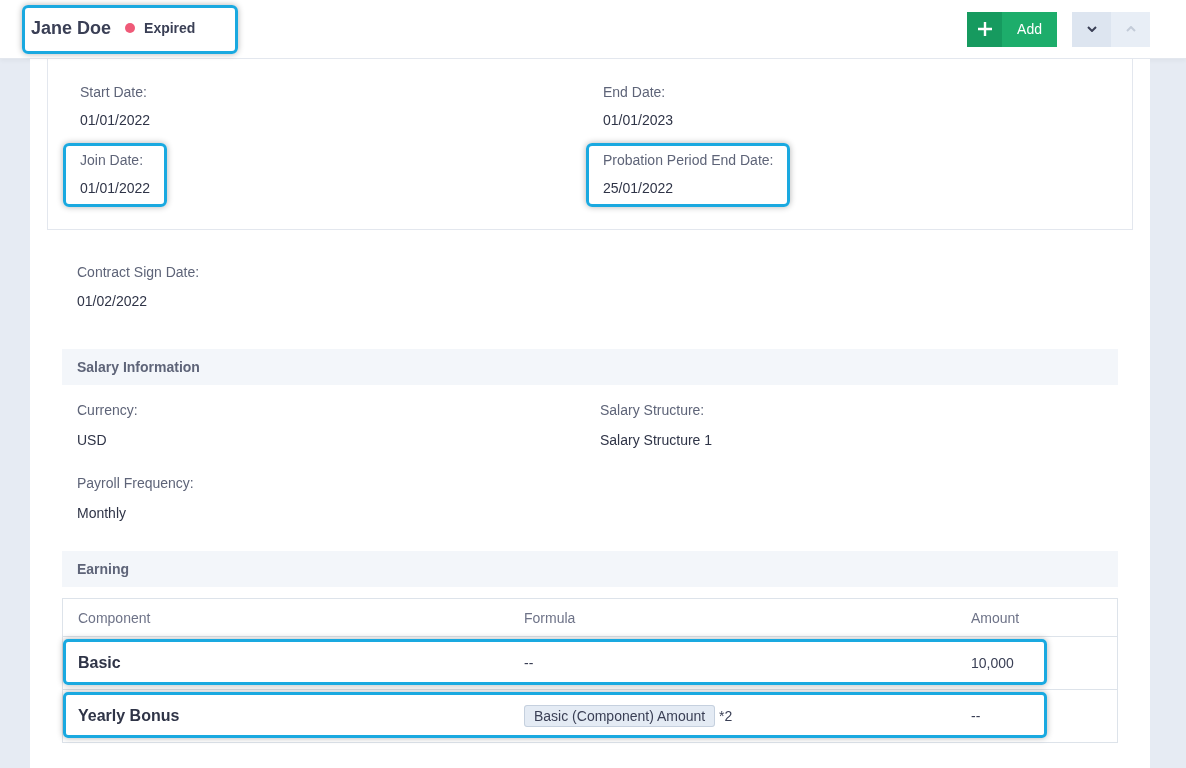  Describe the element at coordinates (639, 188) in the screenshot. I see `field-value: 25/01/2022` at that location.